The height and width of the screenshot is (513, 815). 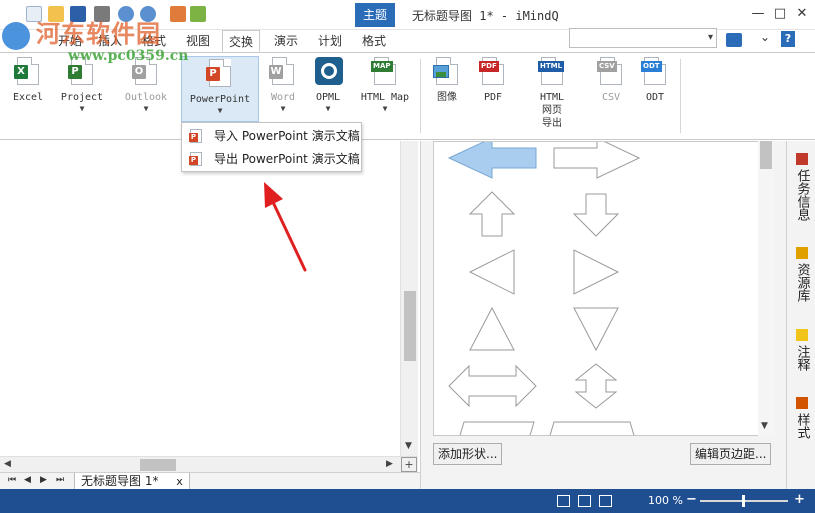 I want to click on task-icon, so click(x=802, y=159).